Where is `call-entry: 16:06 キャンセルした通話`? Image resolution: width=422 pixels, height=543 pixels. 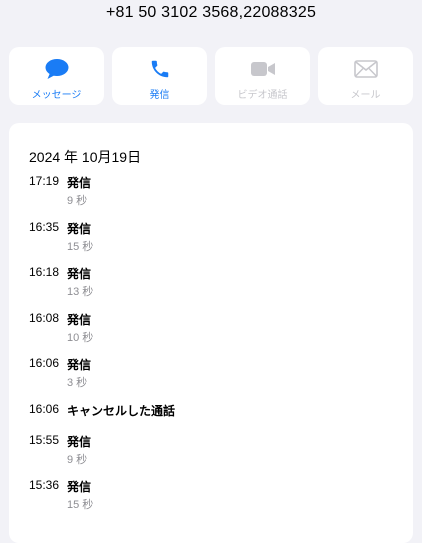 call-entry: 16:06 キャンセルした通話 is located at coordinates (214, 417).